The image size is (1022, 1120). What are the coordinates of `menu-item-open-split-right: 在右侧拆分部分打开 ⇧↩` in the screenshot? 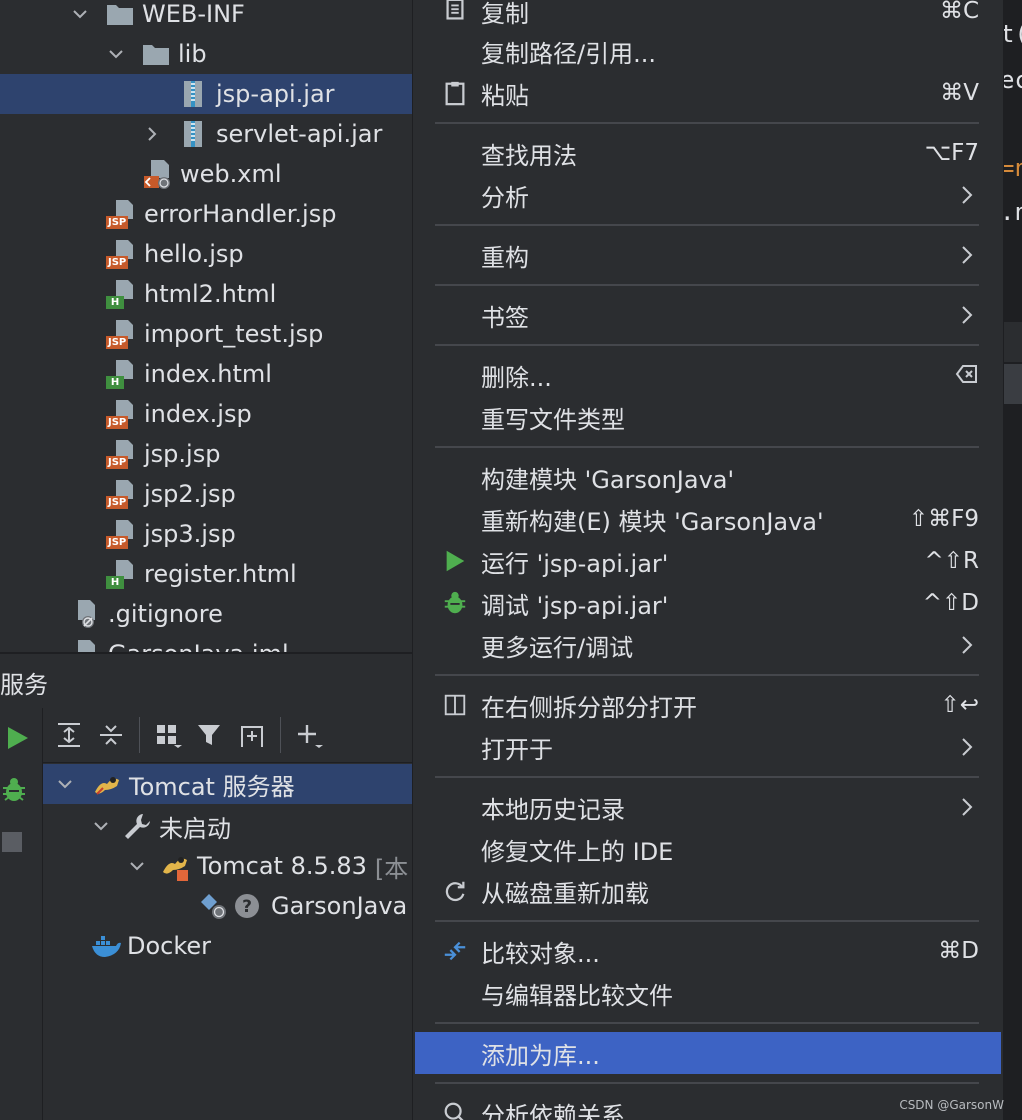 It's located at (708, 705).